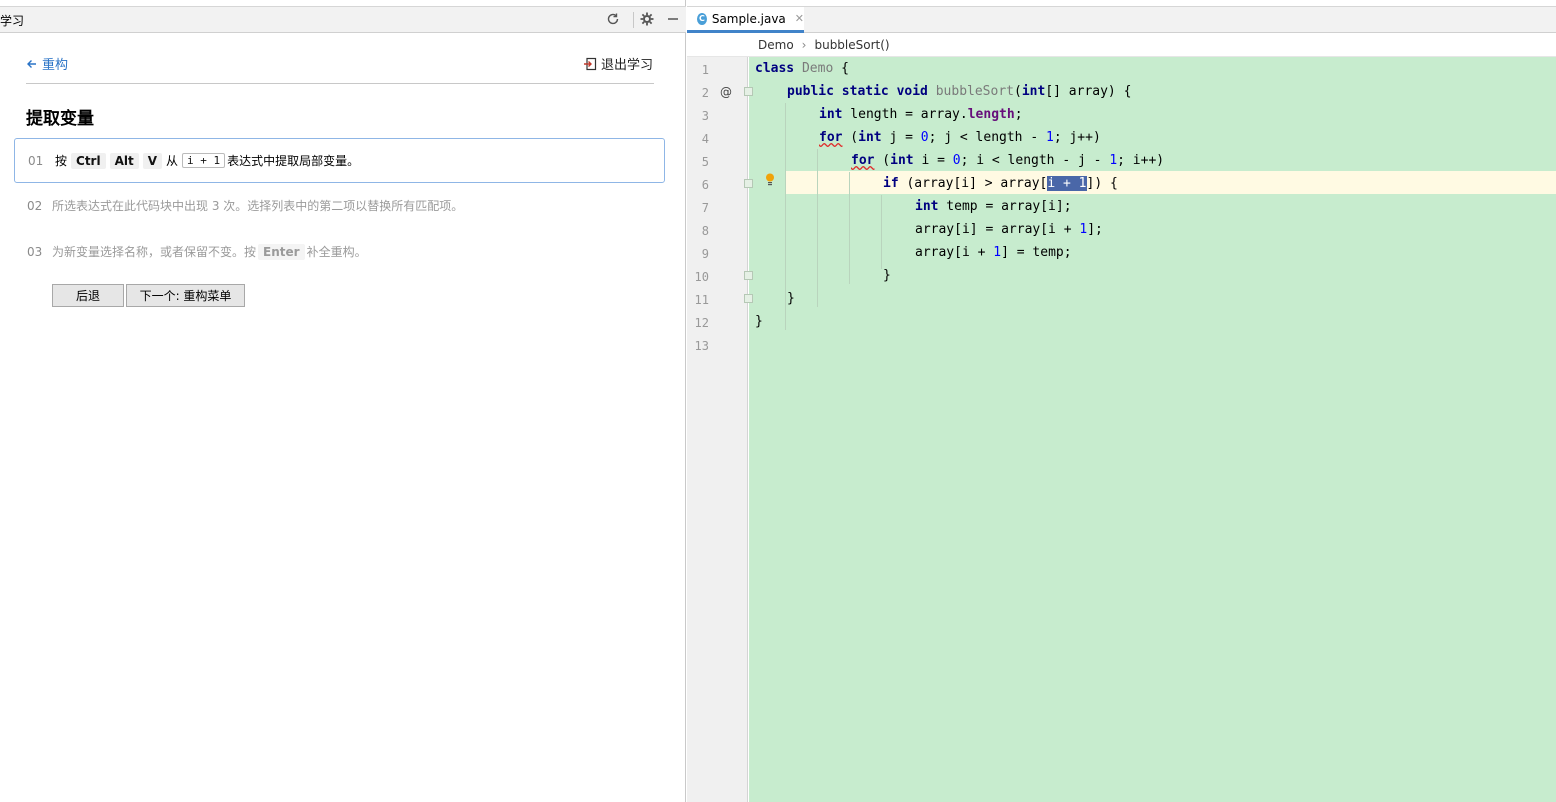  I want to click on back-link-label: 重构, so click(55, 65).